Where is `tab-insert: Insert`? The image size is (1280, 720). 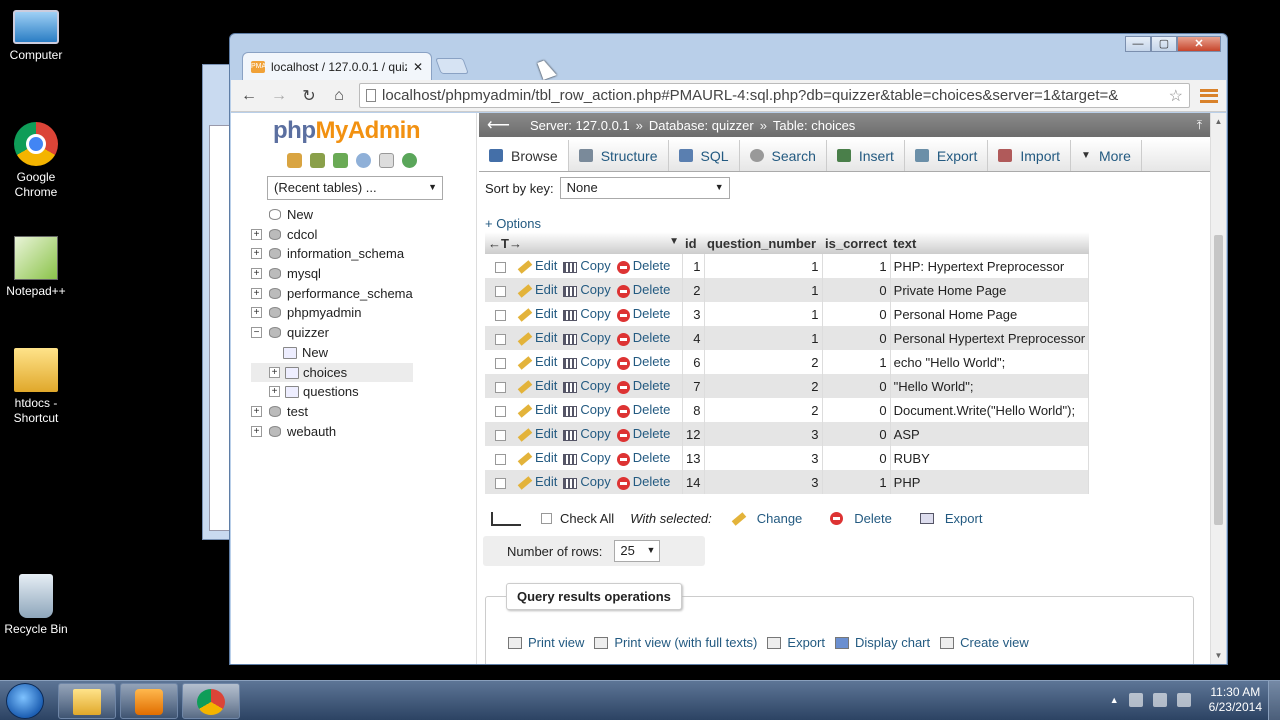
tab-insert: Insert is located at coordinates (866, 155).